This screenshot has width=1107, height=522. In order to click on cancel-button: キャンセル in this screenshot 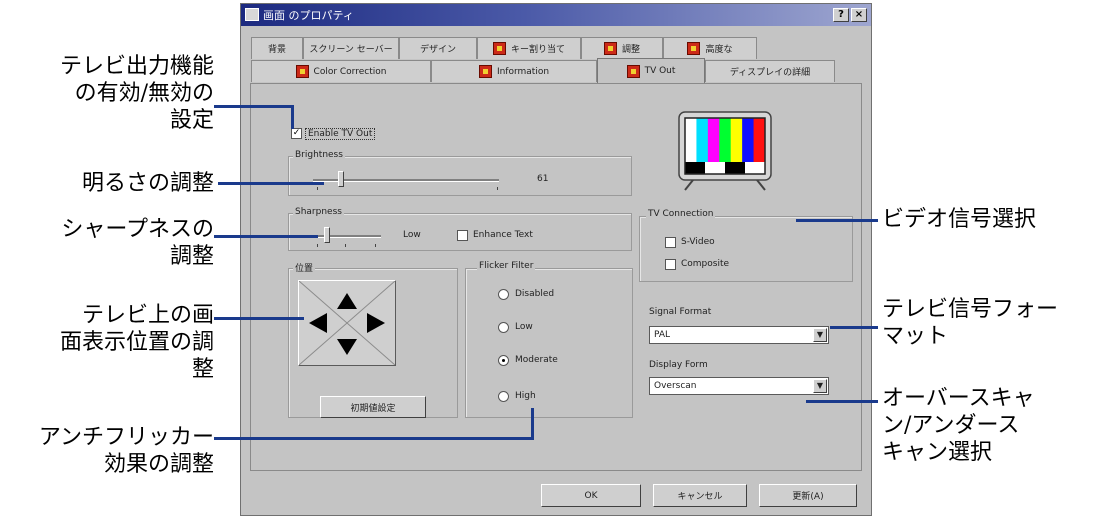, I will do `click(700, 495)`.